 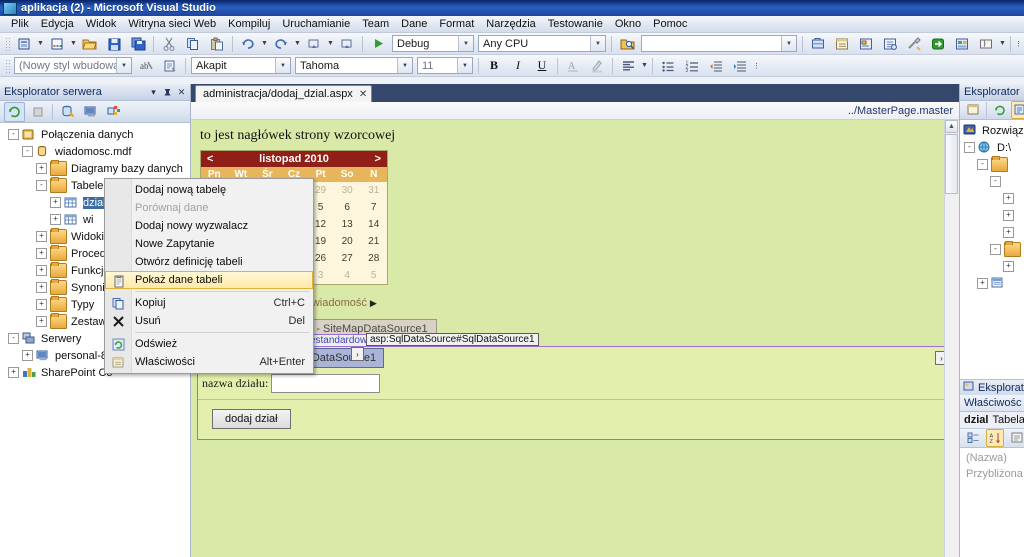 I want to click on attach-style-sheet-icon, so click(x=170, y=65).